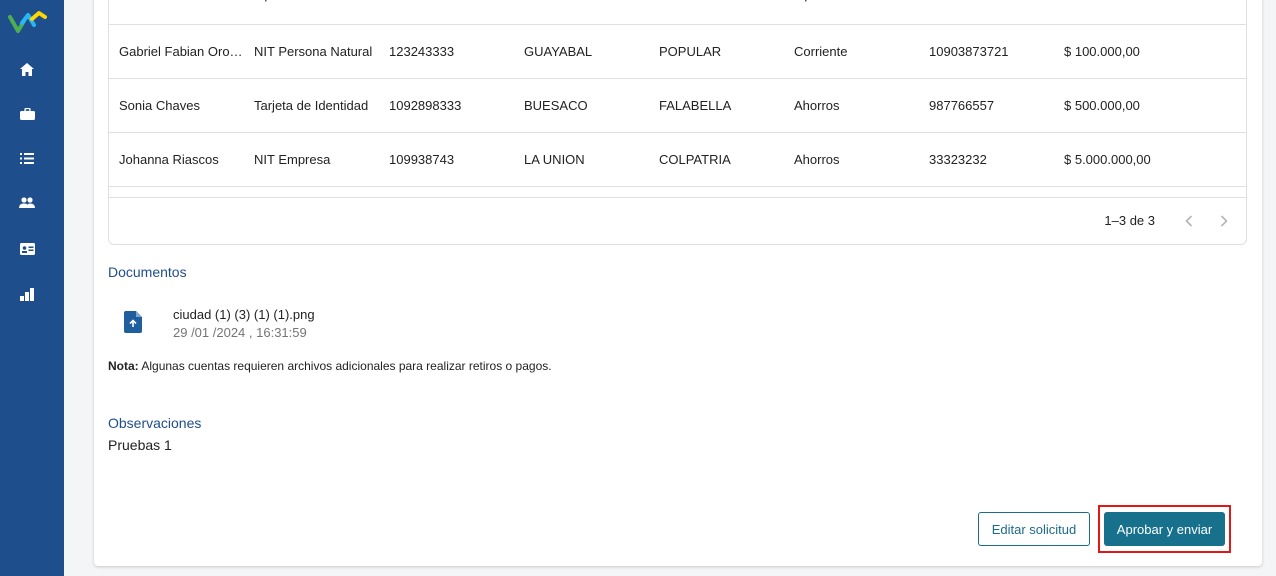  Describe the element at coordinates (27, 158) in the screenshot. I see `list-icon` at that location.